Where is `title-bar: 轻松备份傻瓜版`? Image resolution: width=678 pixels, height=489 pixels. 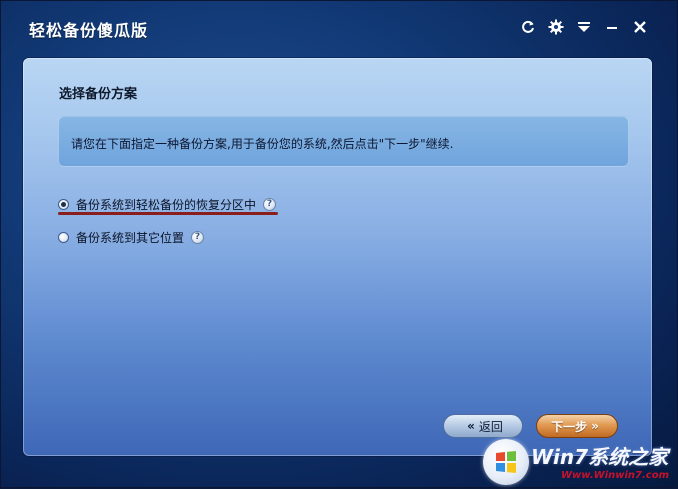
title-bar: 轻松备份傻瓜版 is located at coordinates (339, 27).